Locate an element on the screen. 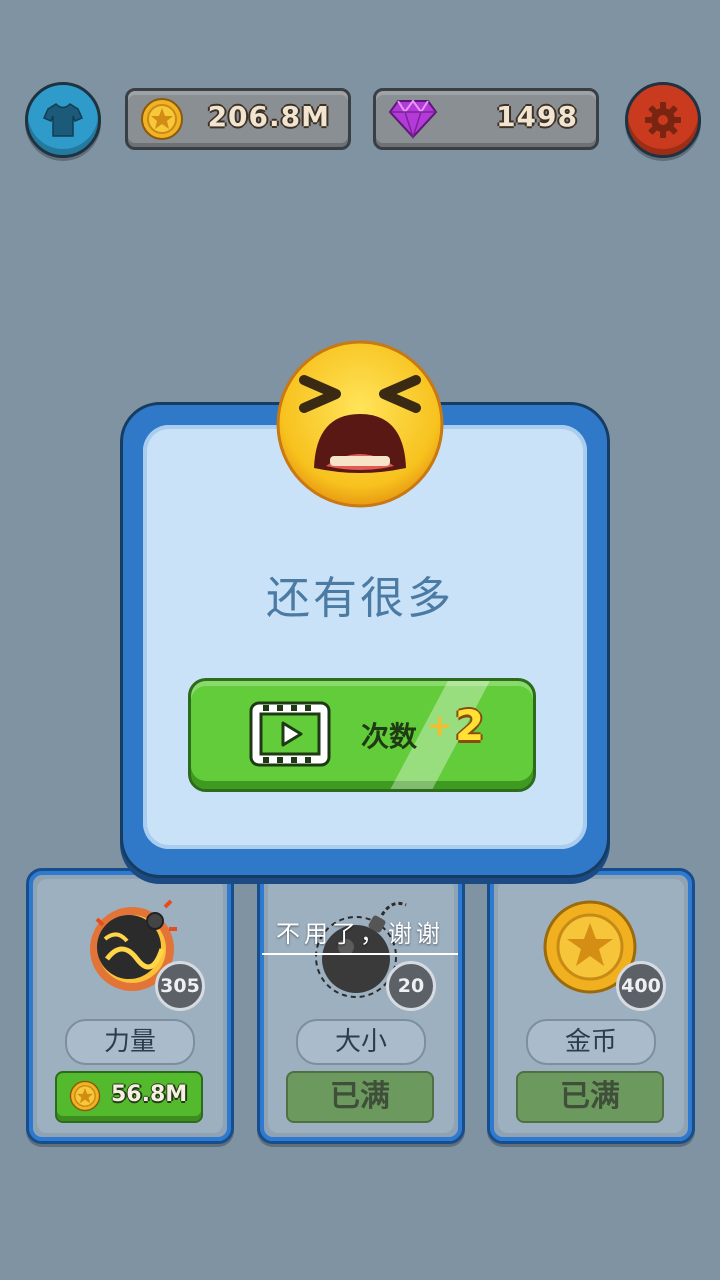 This screenshot has width=720, height=1280. upgrade-card-size: 20 大小 已满 is located at coordinates (361, 1006).